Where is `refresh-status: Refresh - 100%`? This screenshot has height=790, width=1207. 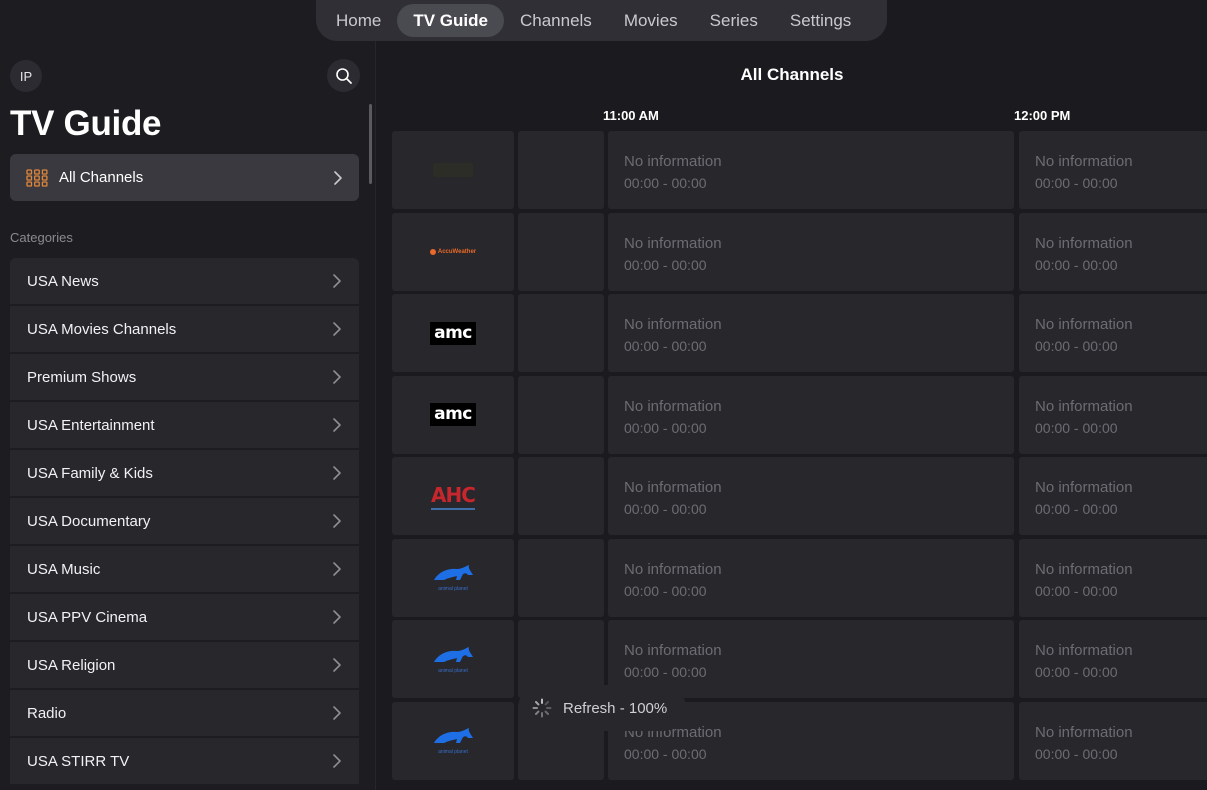 refresh-status: Refresh - 100% is located at coordinates (615, 708).